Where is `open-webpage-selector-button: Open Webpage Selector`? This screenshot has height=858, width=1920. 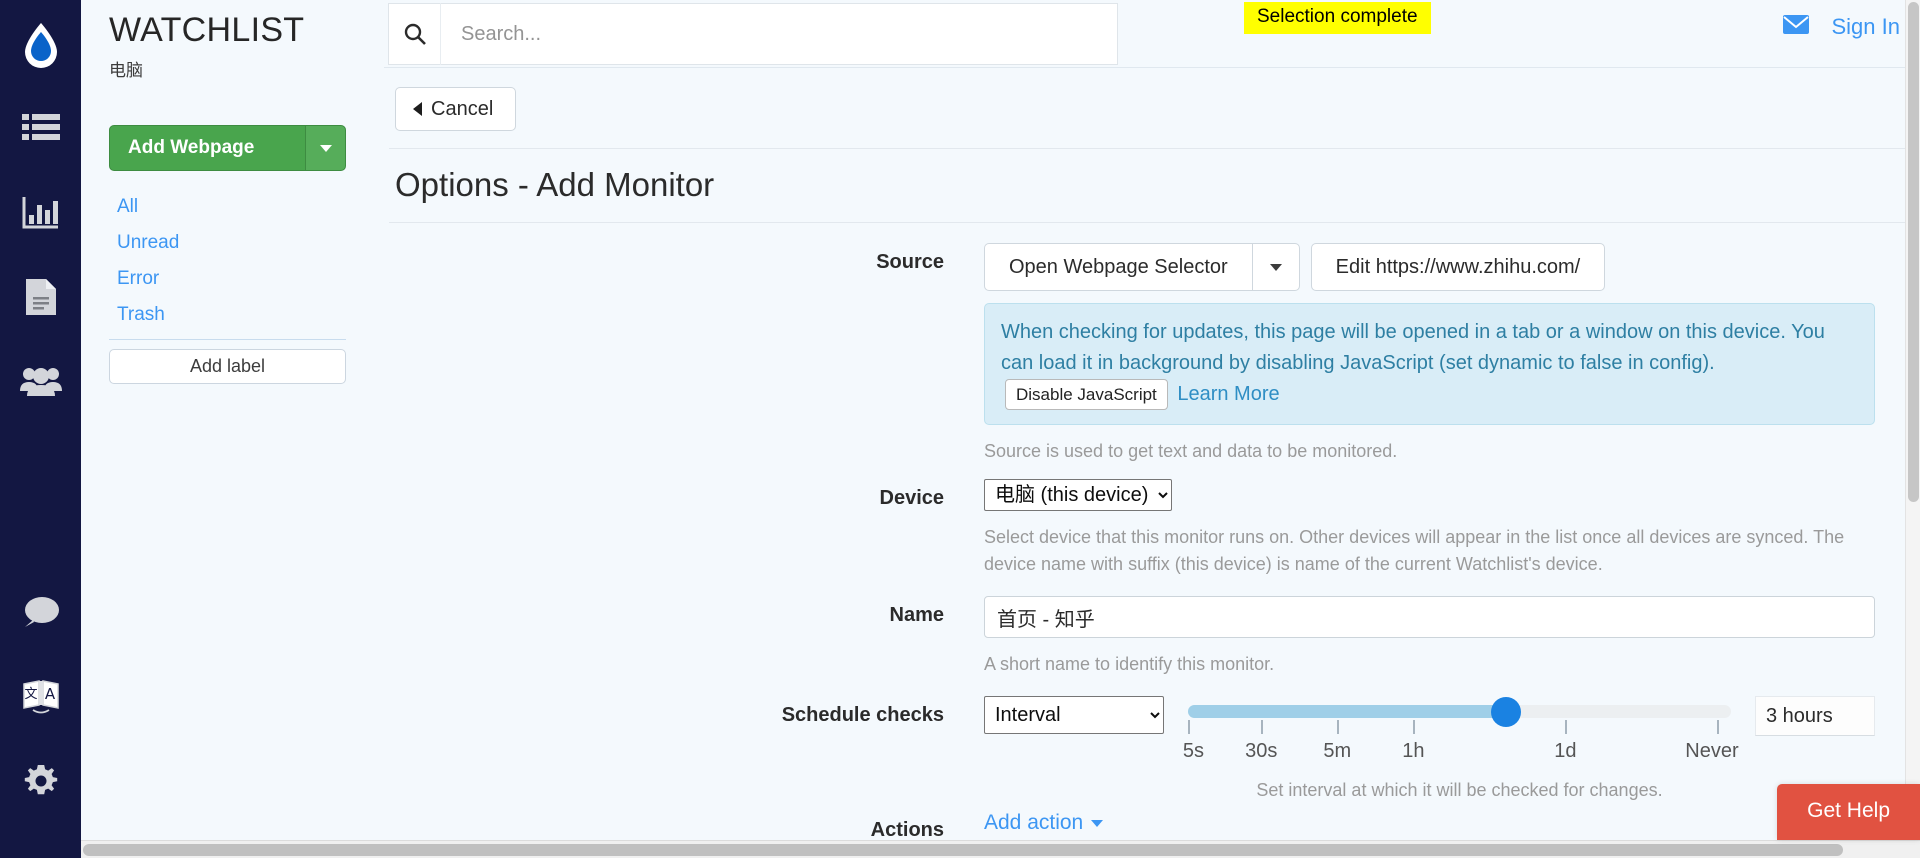
open-webpage-selector-button: Open Webpage Selector is located at coordinates (1118, 267).